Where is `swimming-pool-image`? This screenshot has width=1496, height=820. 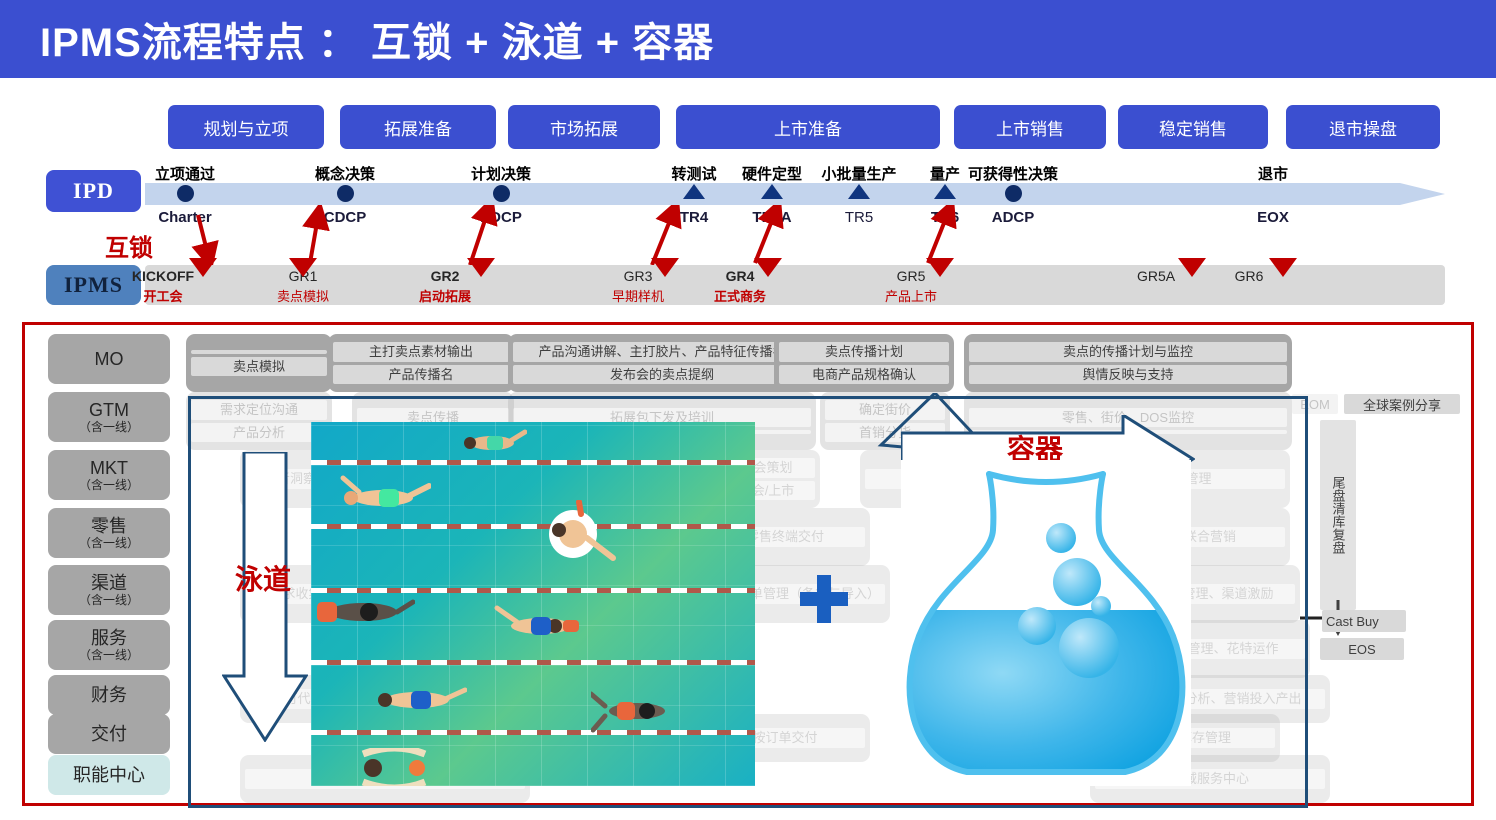
swimming-pool-image is located at coordinates (533, 604).